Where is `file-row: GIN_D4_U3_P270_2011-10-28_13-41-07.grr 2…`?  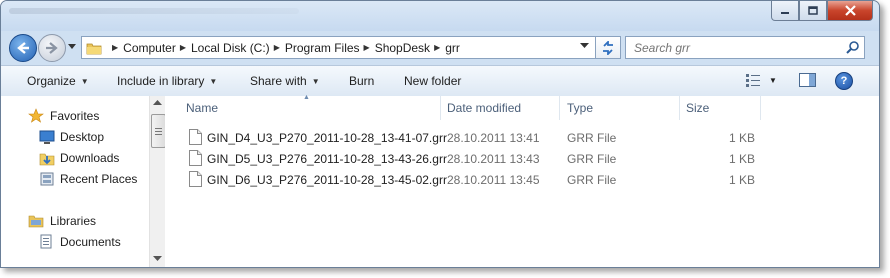 file-row: GIN_D4_U3_P270_2011-10-28_13-41-07.grr 2… is located at coordinates (469, 137).